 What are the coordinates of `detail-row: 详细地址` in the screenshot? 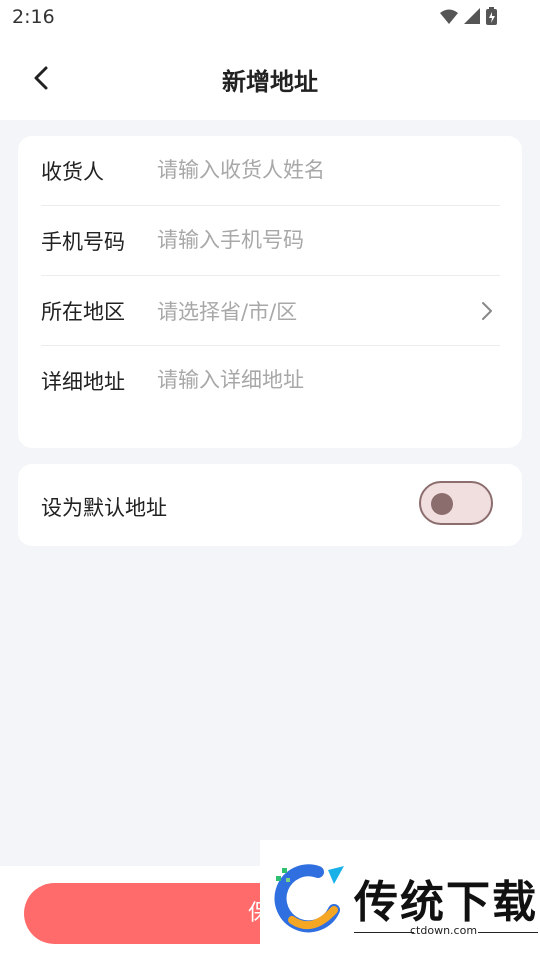 It's located at (270, 381).